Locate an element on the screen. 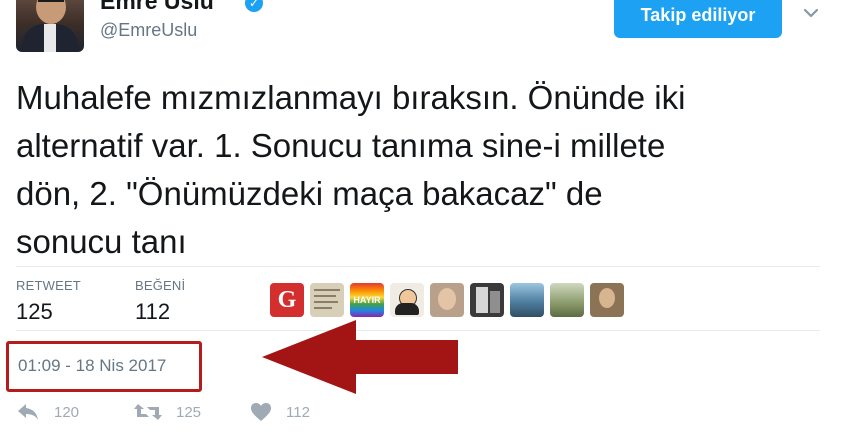 Image resolution: width=848 pixels, height=446 pixels. retweet-stat-label: RETWEET is located at coordinates (48, 285).